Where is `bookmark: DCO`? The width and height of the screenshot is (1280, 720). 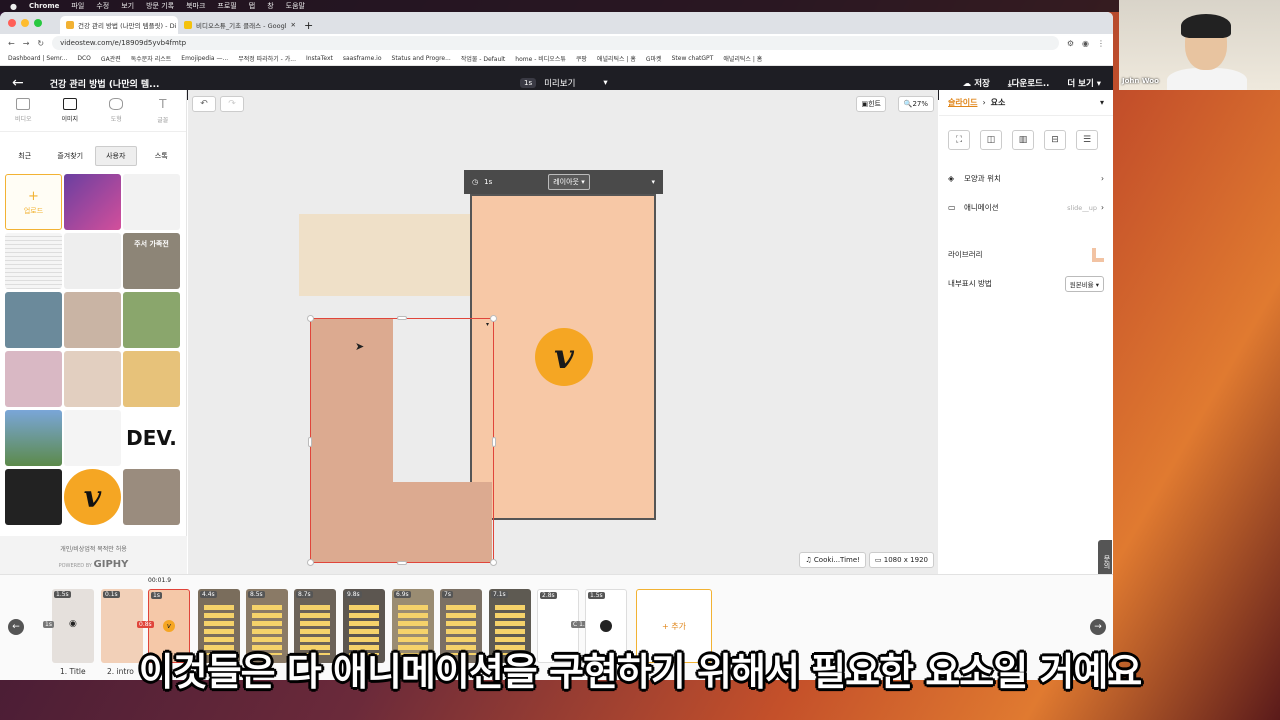 bookmark: DCO is located at coordinates (84, 58).